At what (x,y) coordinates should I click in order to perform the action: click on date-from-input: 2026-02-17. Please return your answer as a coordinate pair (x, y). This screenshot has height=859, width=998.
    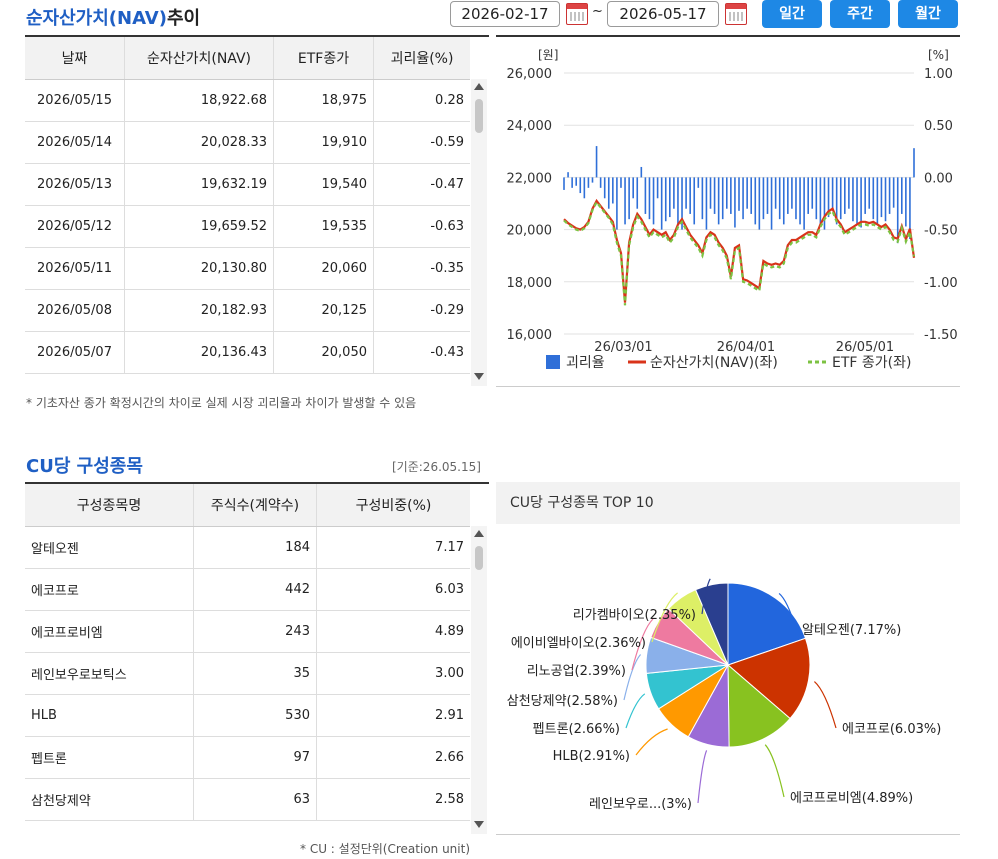
    Looking at the image, I should click on (505, 14).